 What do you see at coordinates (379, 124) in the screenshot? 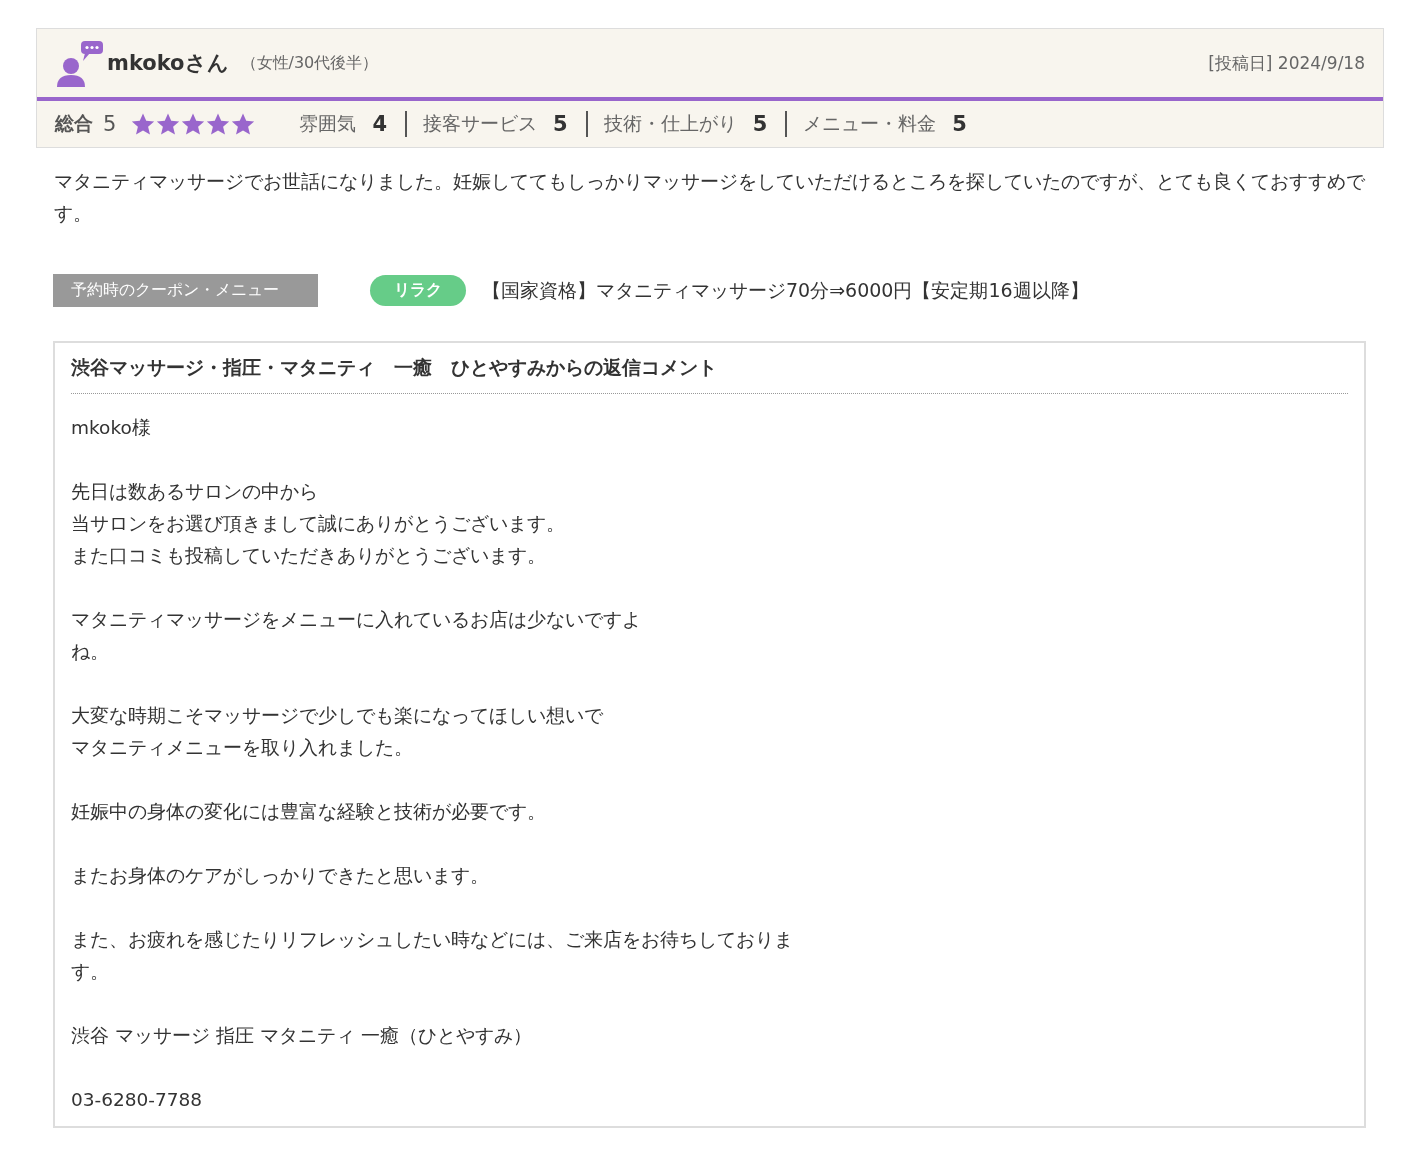
I see `rating-score: 4` at bounding box center [379, 124].